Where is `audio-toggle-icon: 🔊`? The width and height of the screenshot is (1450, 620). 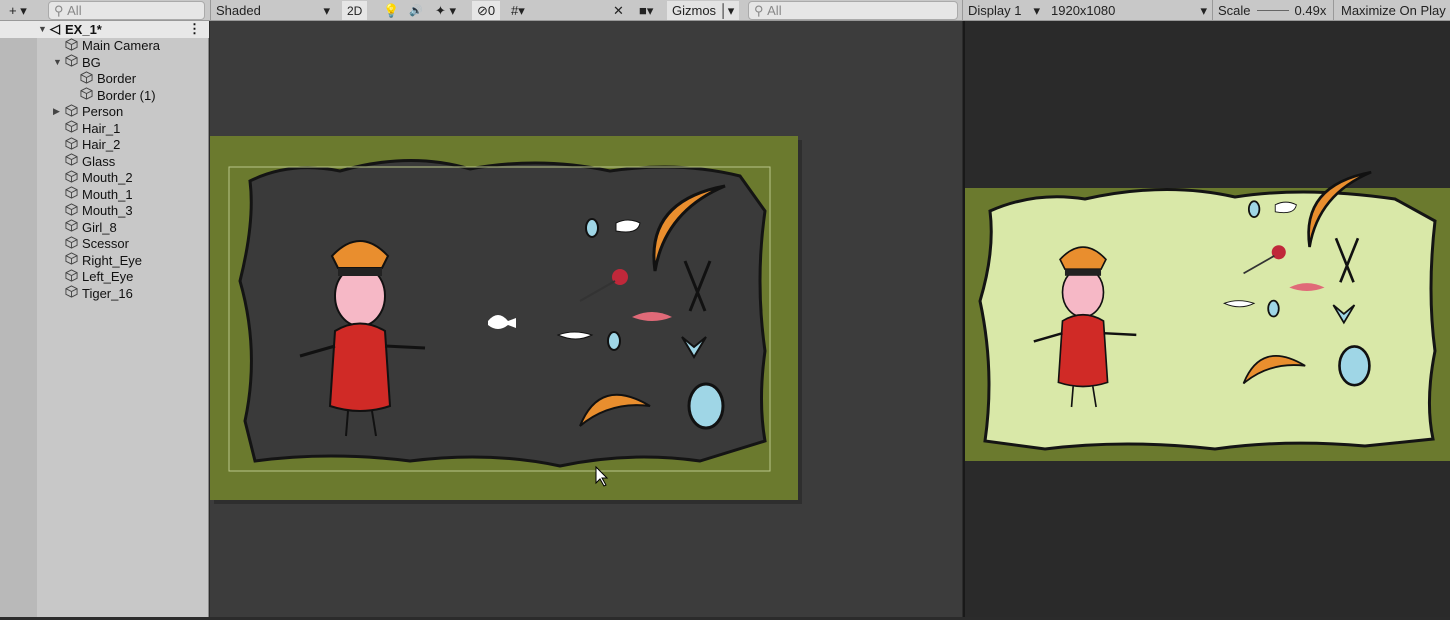
audio-toggle-icon: 🔊 is located at coordinates (416, 10).